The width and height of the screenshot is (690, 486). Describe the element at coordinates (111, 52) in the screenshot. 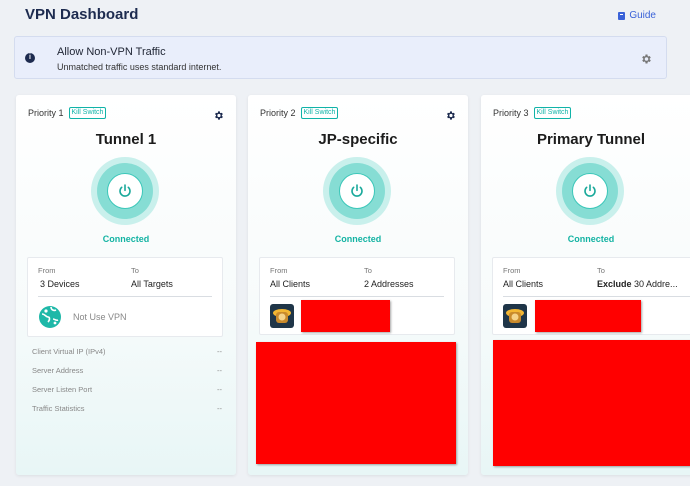

I see `banner-title: Allow Non-VPN Traffic` at that location.